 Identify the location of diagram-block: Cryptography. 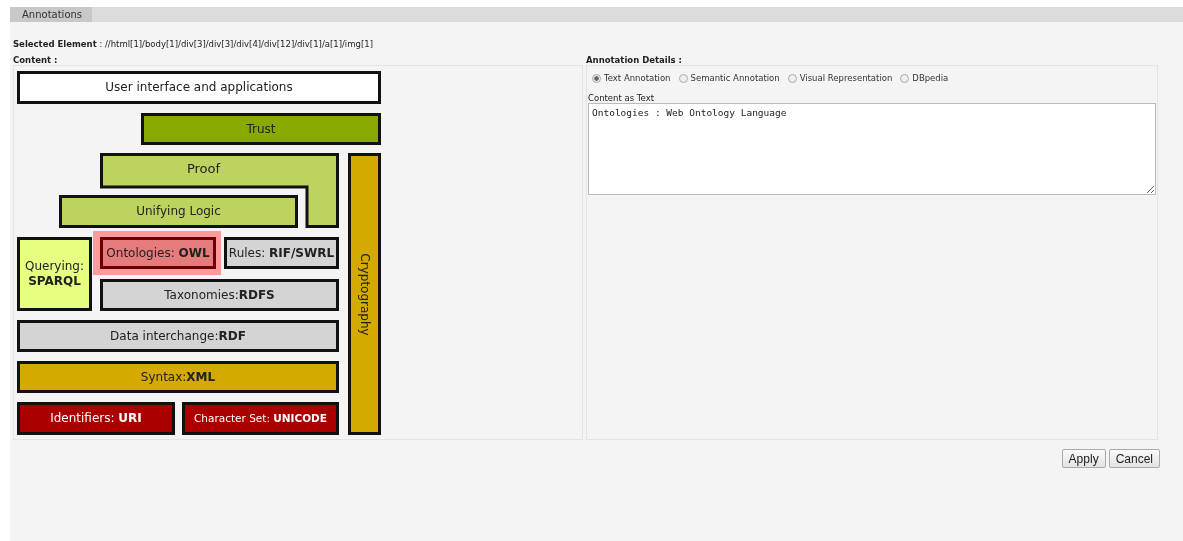
(364, 294).